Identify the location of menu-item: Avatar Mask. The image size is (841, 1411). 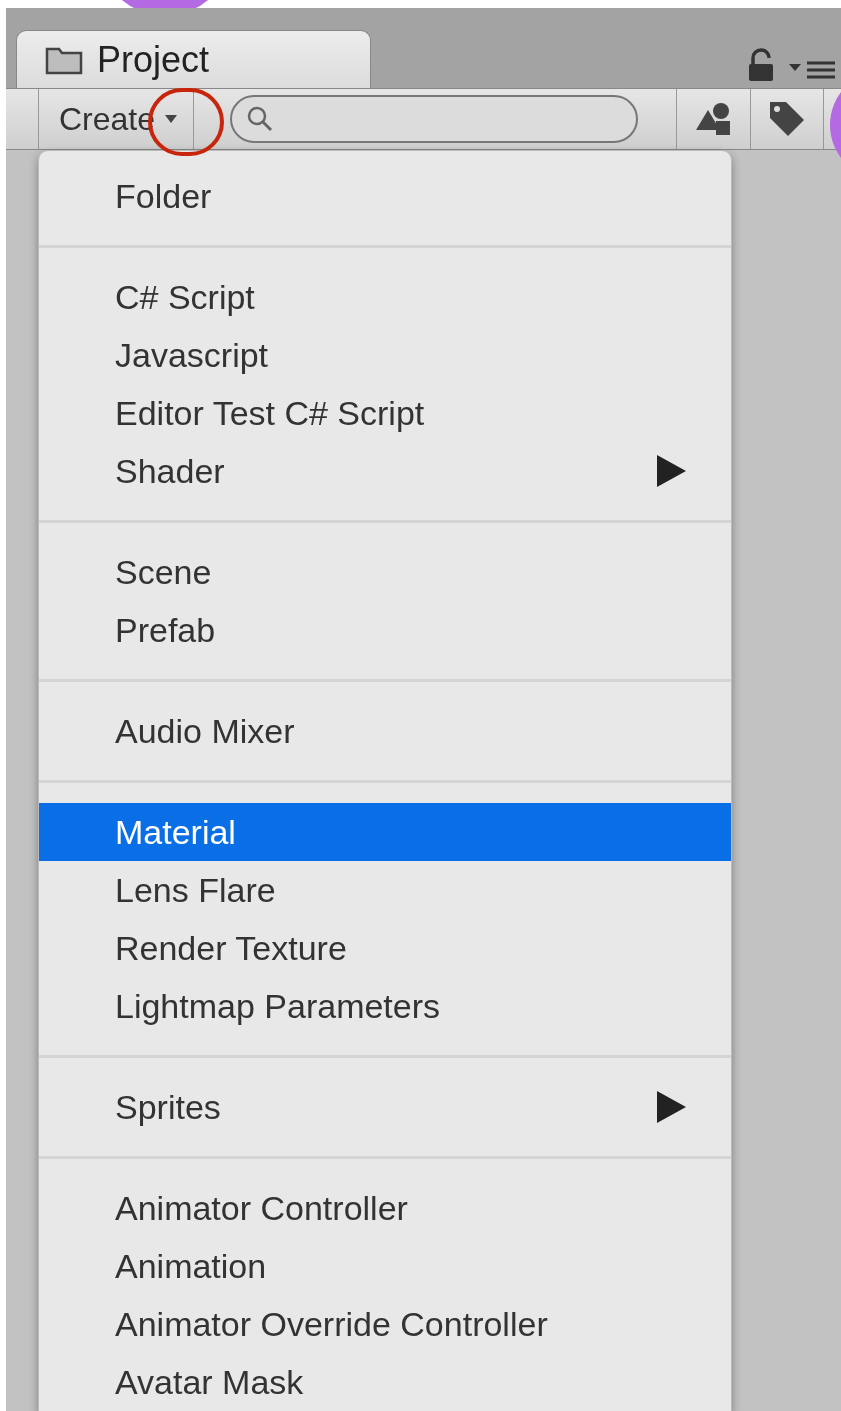
(385, 1382).